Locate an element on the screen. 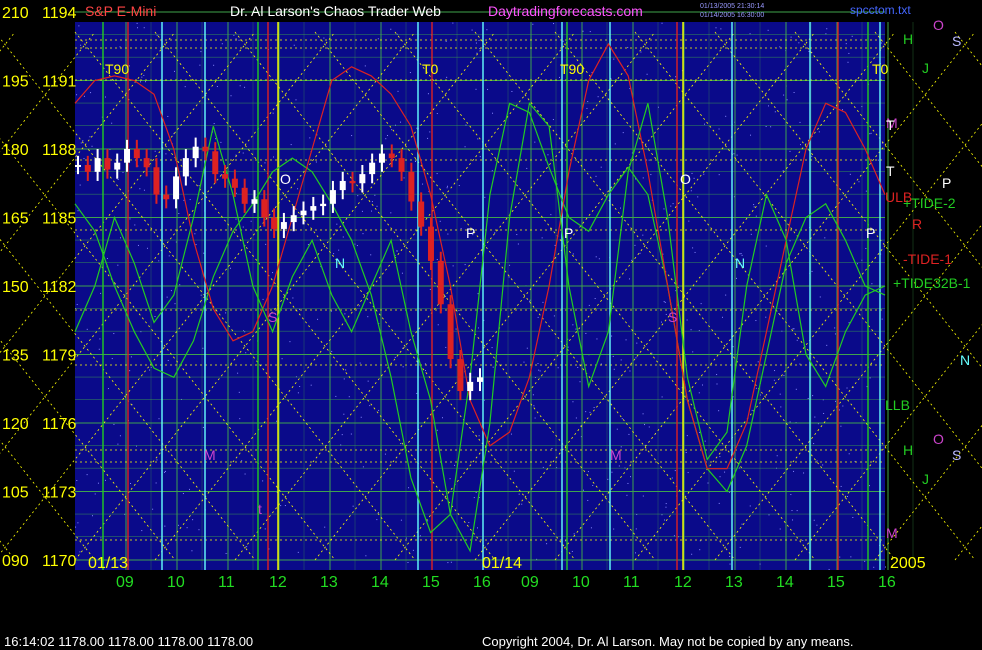 The height and width of the screenshot is (650, 982). chart-marker: N is located at coordinates (740, 263).